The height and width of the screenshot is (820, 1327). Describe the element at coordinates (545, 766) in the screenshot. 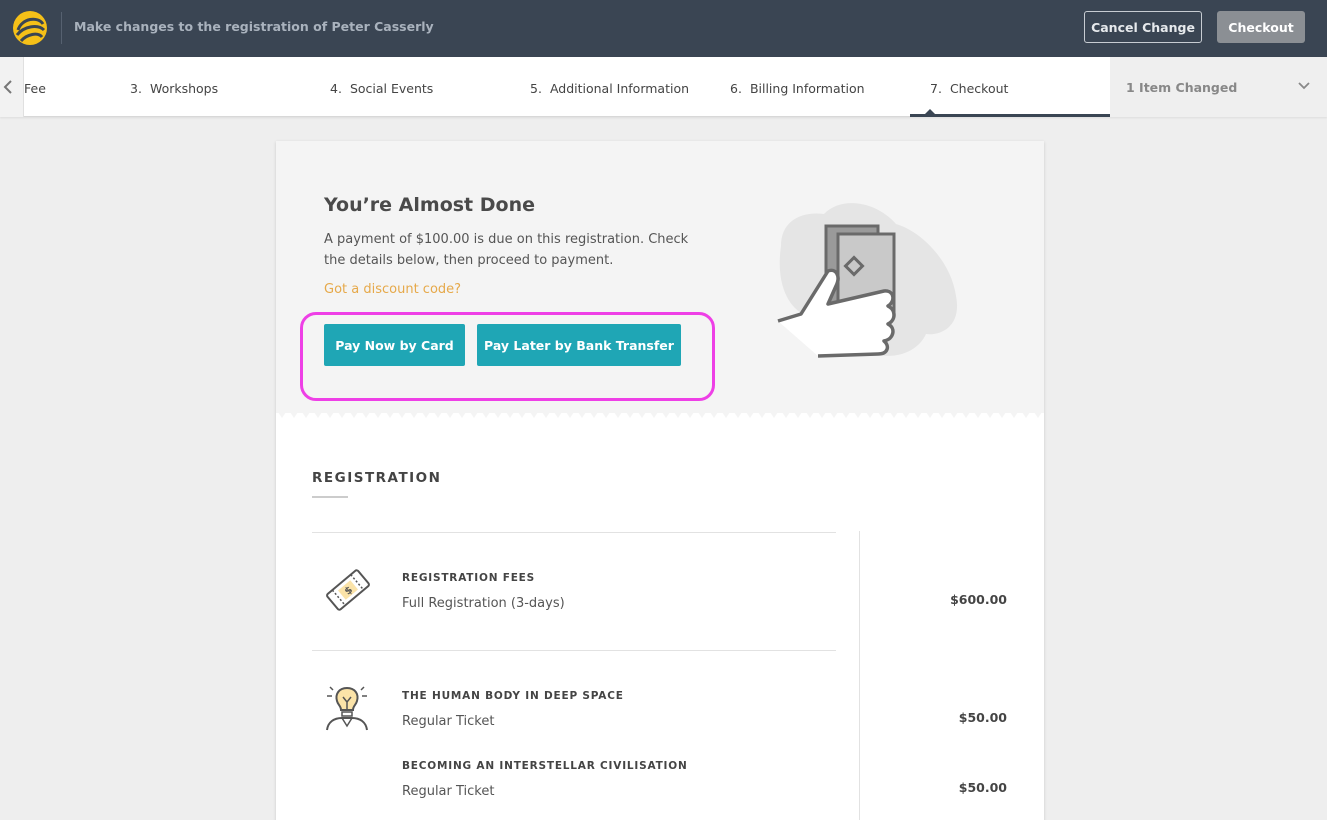

I see `item-title: BECOMING AN INTERSTELLAR CIVILISATION` at that location.